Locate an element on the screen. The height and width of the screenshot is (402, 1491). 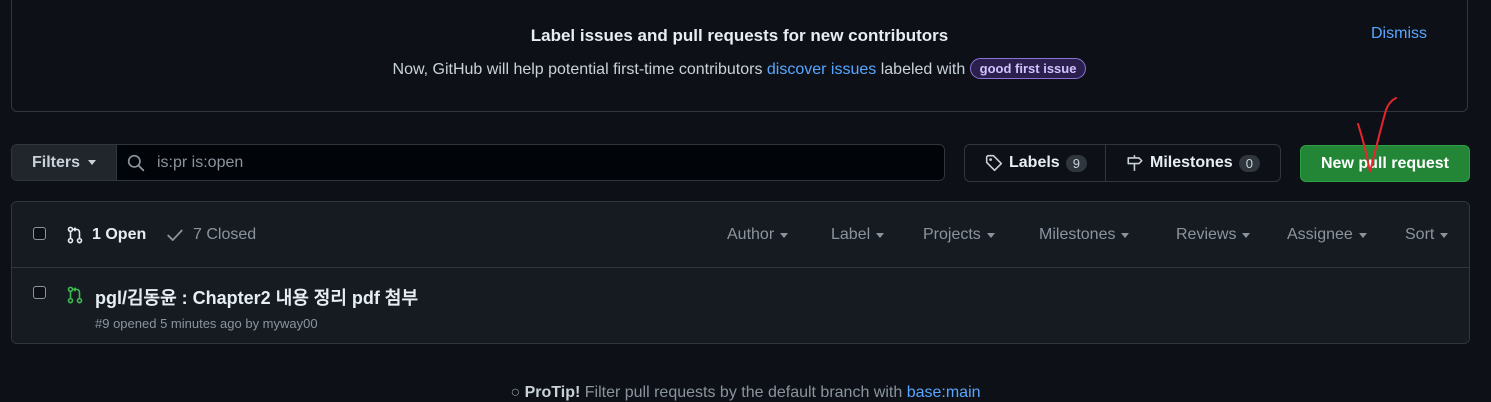
milestone-icon is located at coordinates (1135, 163).